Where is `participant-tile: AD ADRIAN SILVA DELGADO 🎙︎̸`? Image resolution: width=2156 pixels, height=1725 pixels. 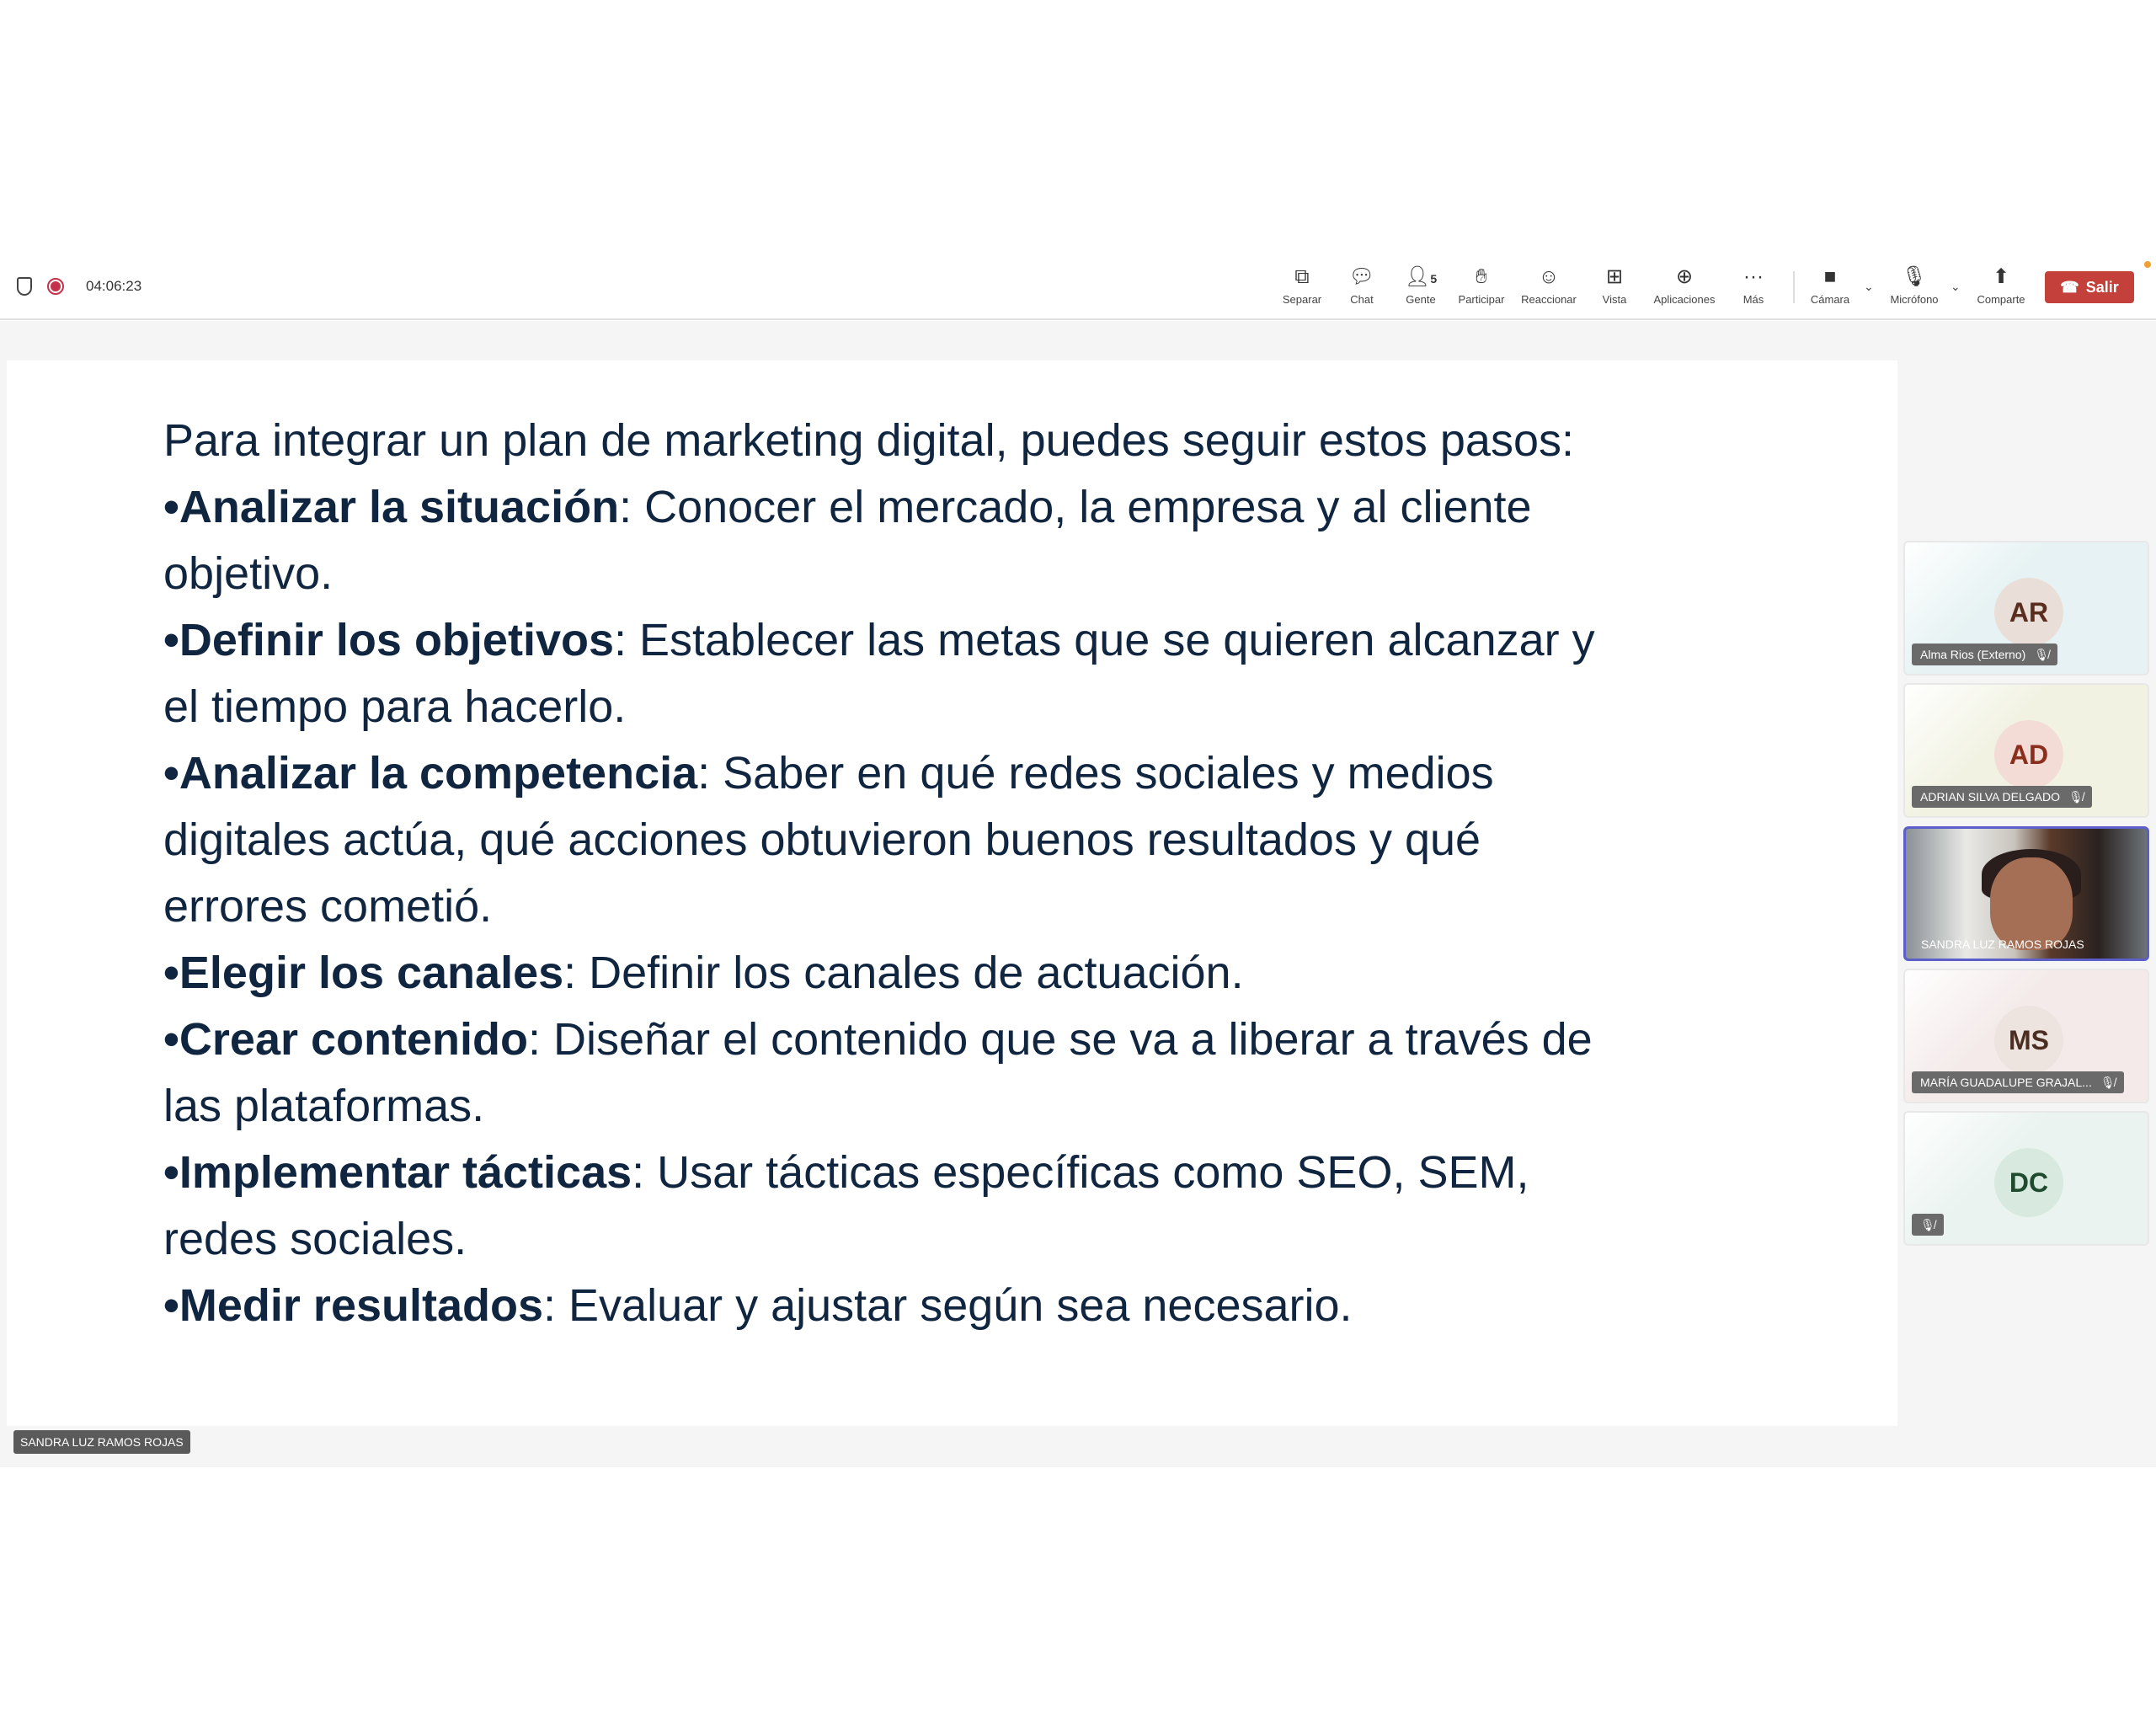 participant-tile: AD ADRIAN SILVA DELGADO 🎙︎̸ is located at coordinates (2026, 750).